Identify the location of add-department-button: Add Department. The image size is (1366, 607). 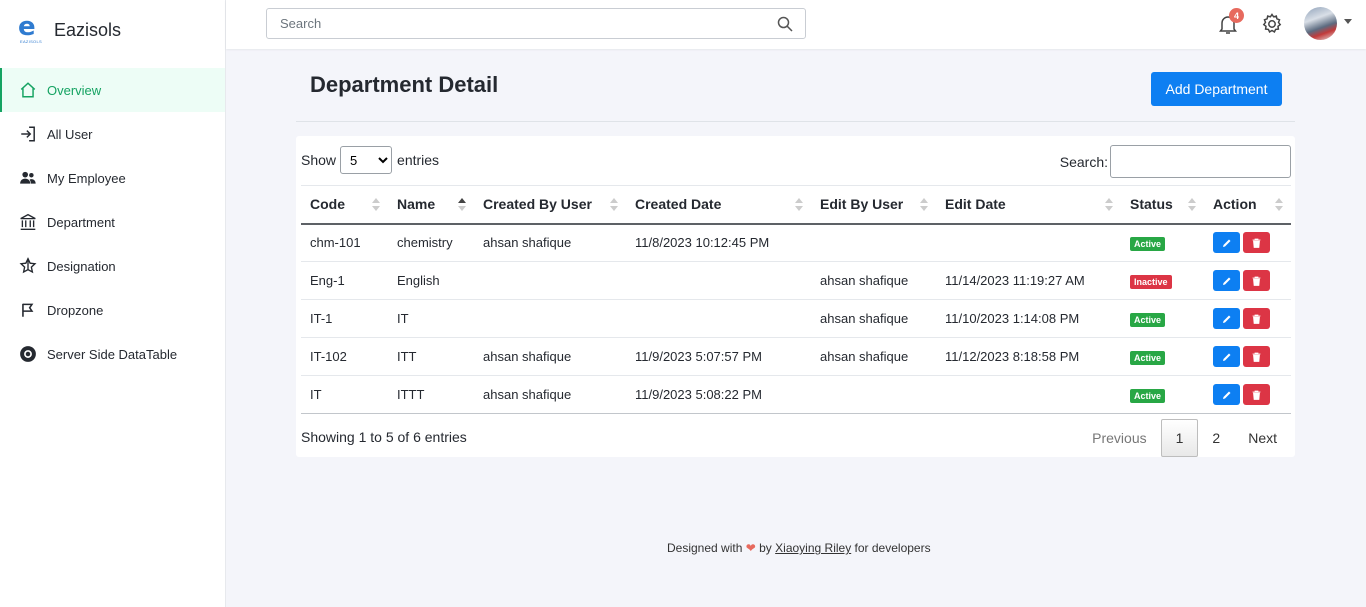
(1216, 89).